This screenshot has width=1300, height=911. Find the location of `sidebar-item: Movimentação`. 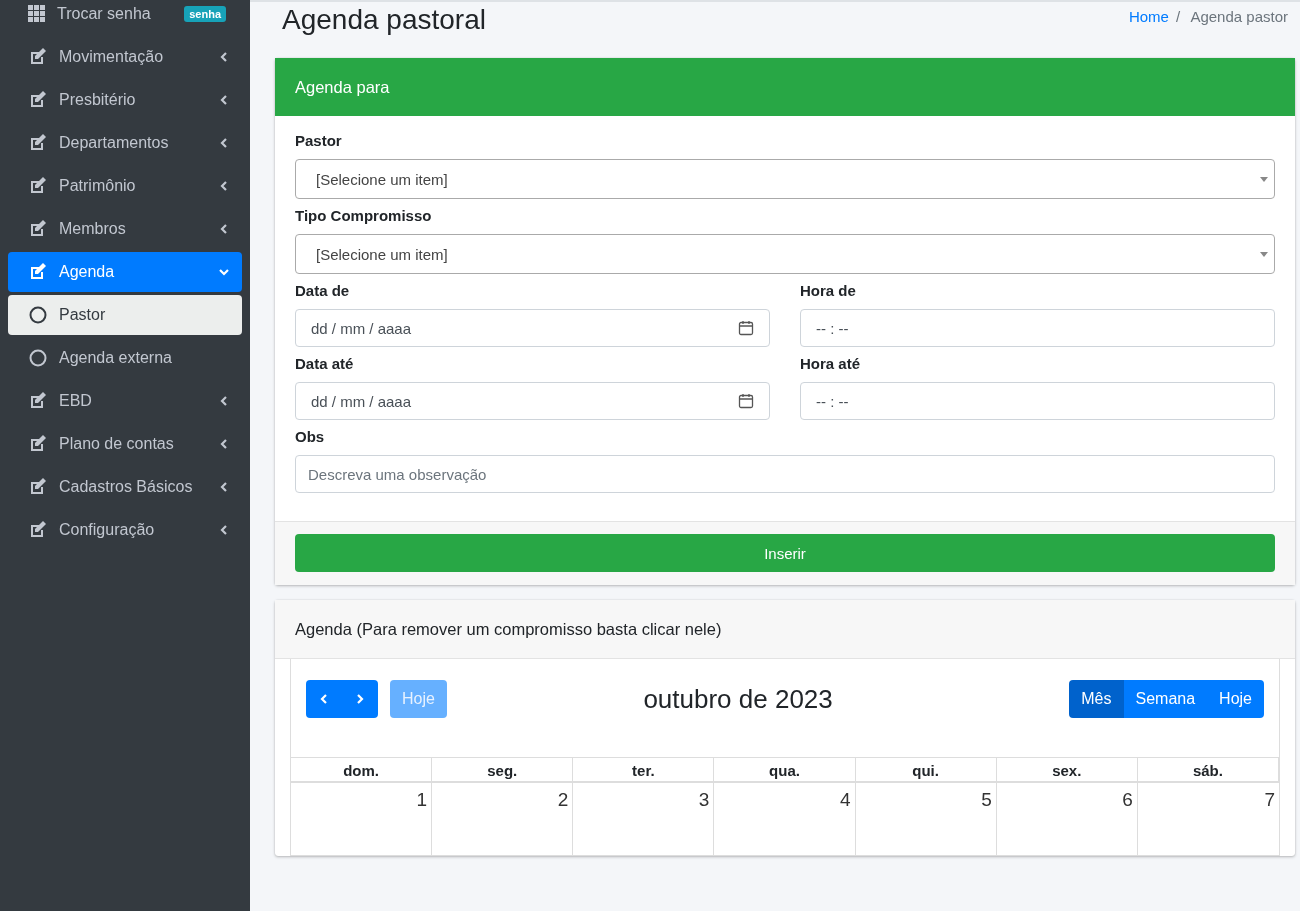

sidebar-item: Movimentação is located at coordinates (125, 57).